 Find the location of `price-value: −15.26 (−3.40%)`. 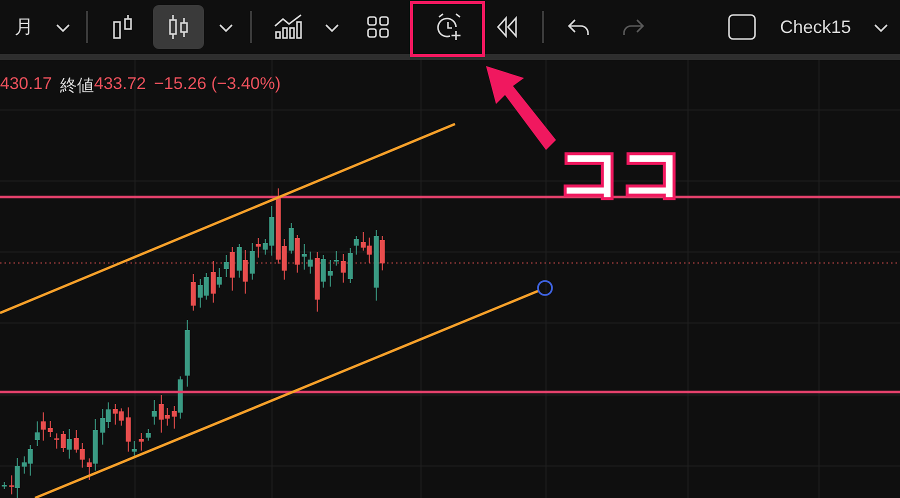

price-value: −15.26 (−3.40%) is located at coordinates (217, 84).